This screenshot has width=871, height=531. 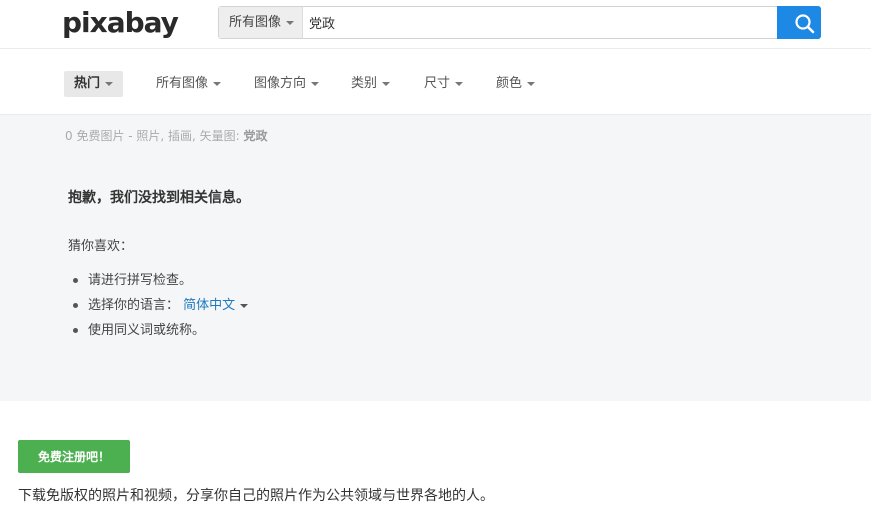 I want to click on filter-size: 尺寸, so click(x=444, y=84).